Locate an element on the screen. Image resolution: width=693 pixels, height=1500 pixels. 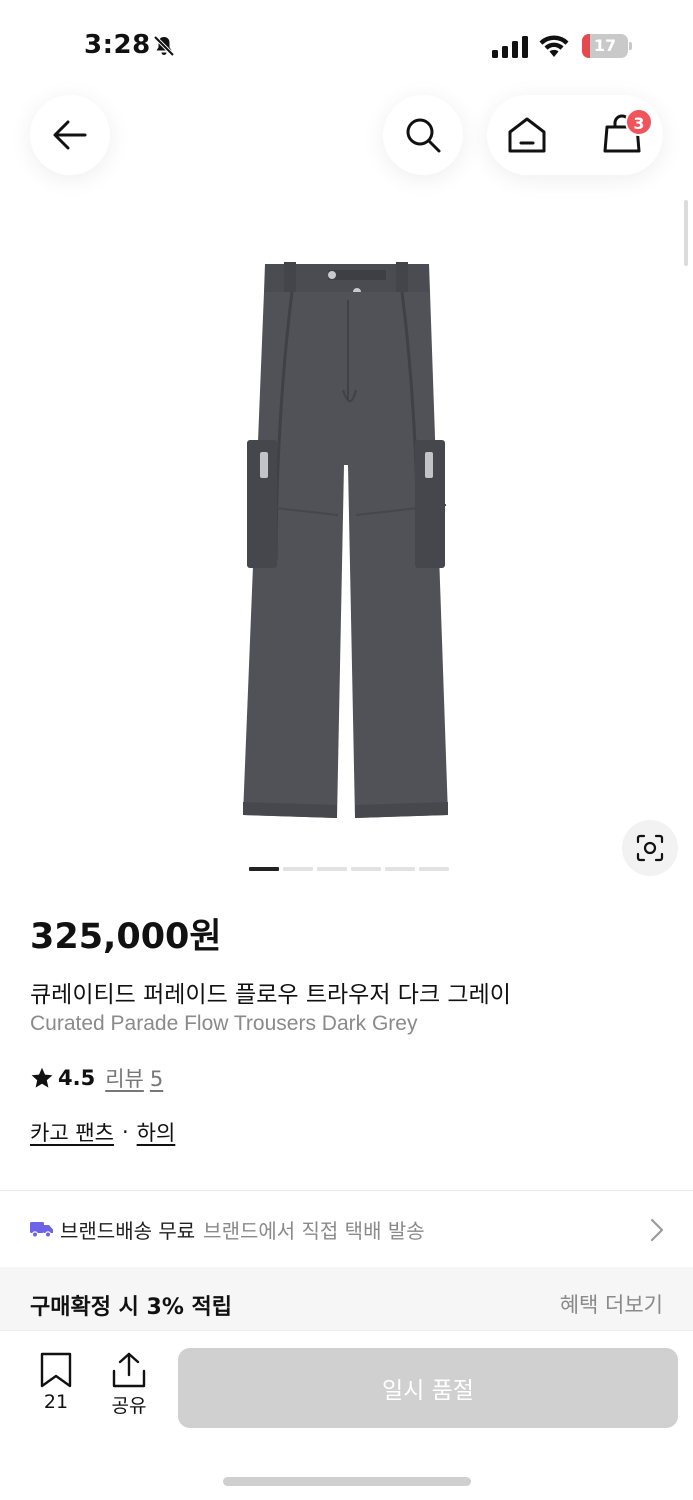
home-icon is located at coordinates (527, 135).